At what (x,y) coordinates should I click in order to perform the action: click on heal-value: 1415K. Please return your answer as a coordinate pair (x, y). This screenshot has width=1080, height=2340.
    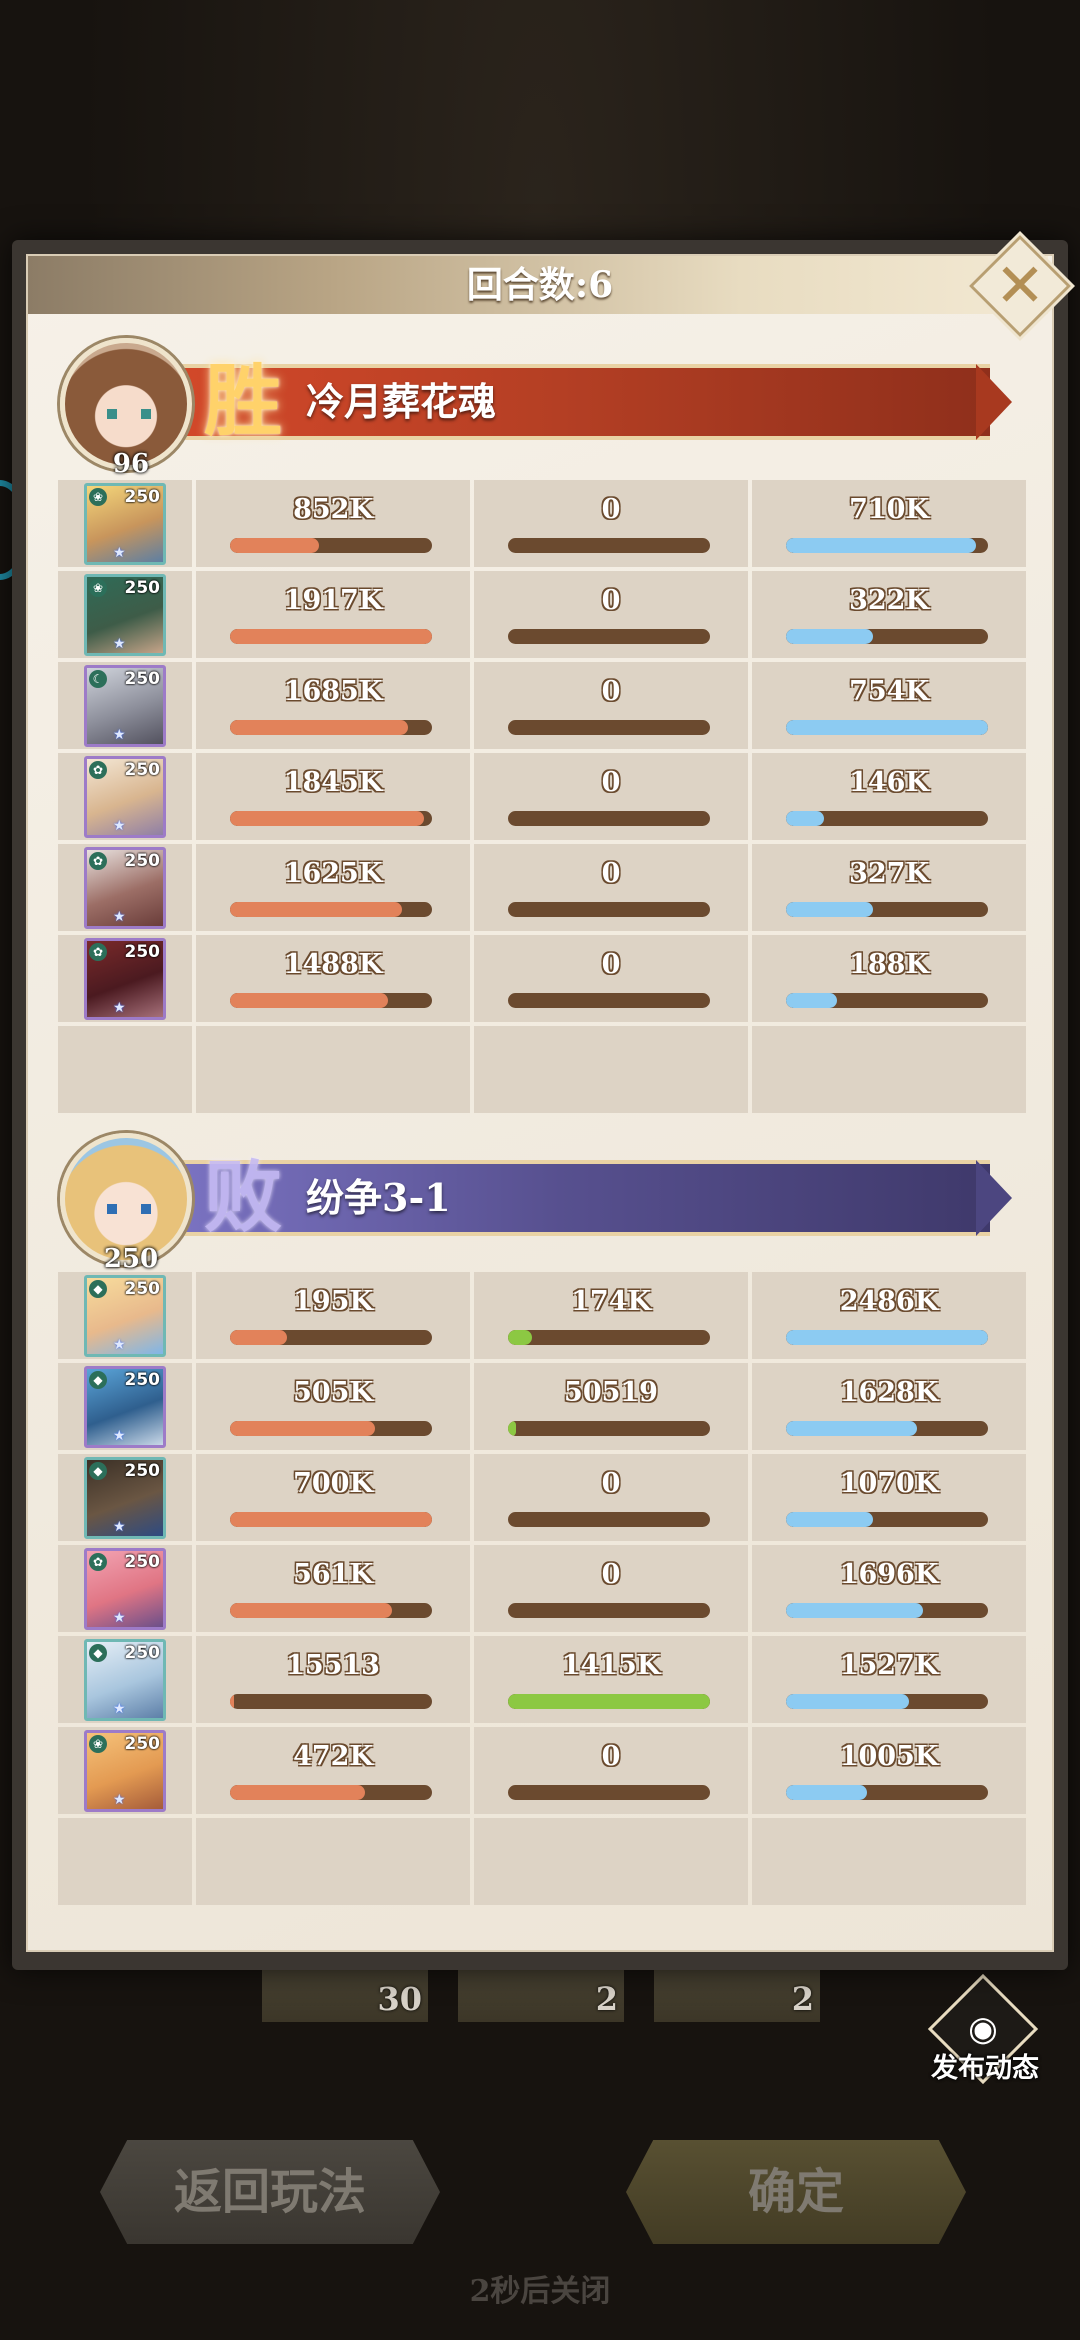
    Looking at the image, I should click on (611, 1665).